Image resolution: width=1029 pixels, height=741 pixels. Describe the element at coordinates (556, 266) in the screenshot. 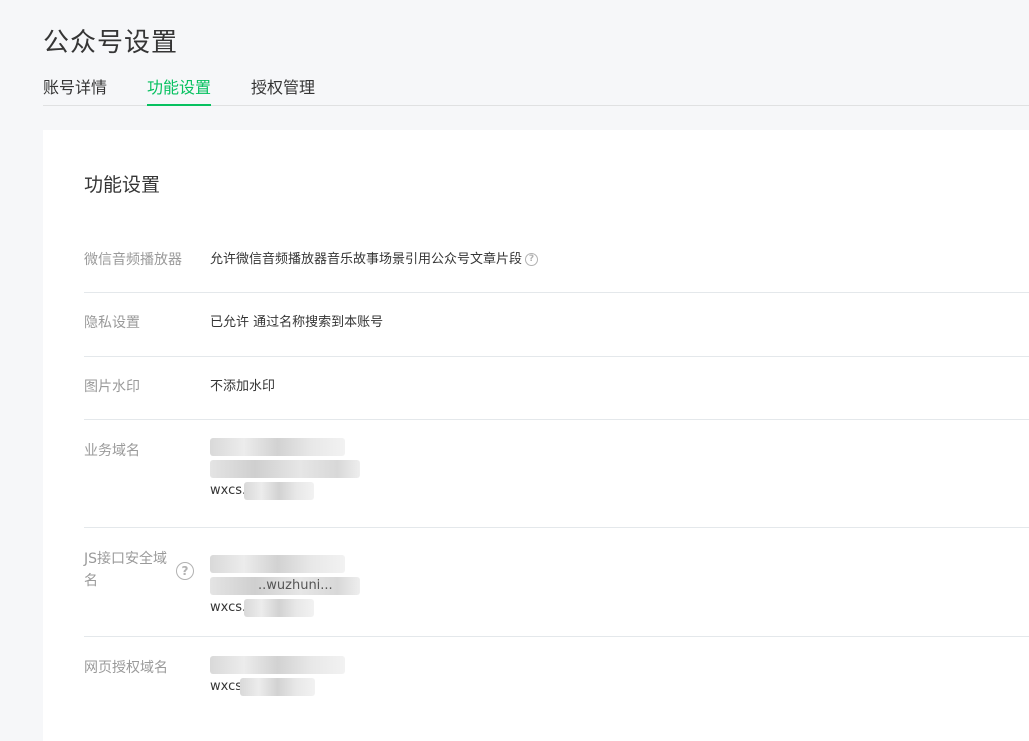

I see `setting-row-audio-player: 微信音频播放器 允许微信音频播放器音乐故事场景引用公众号文章片段?` at that location.